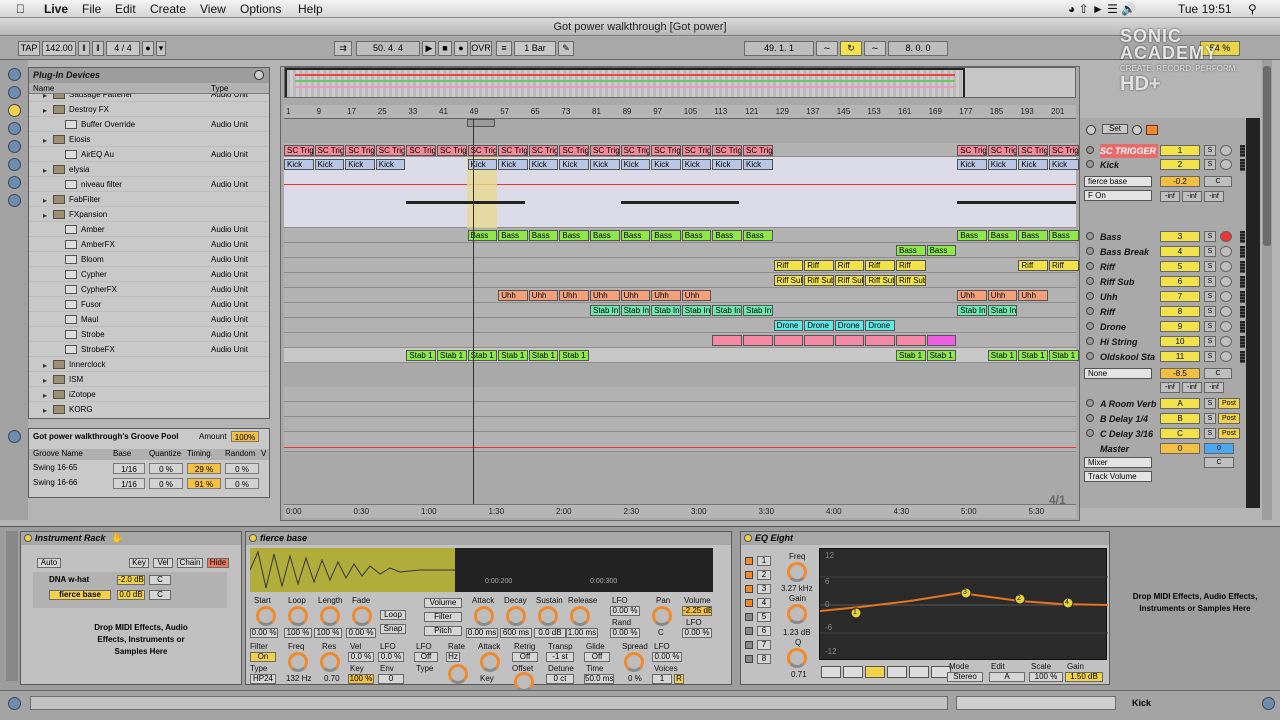  I want to click on offset-knob, so click(524, 682).